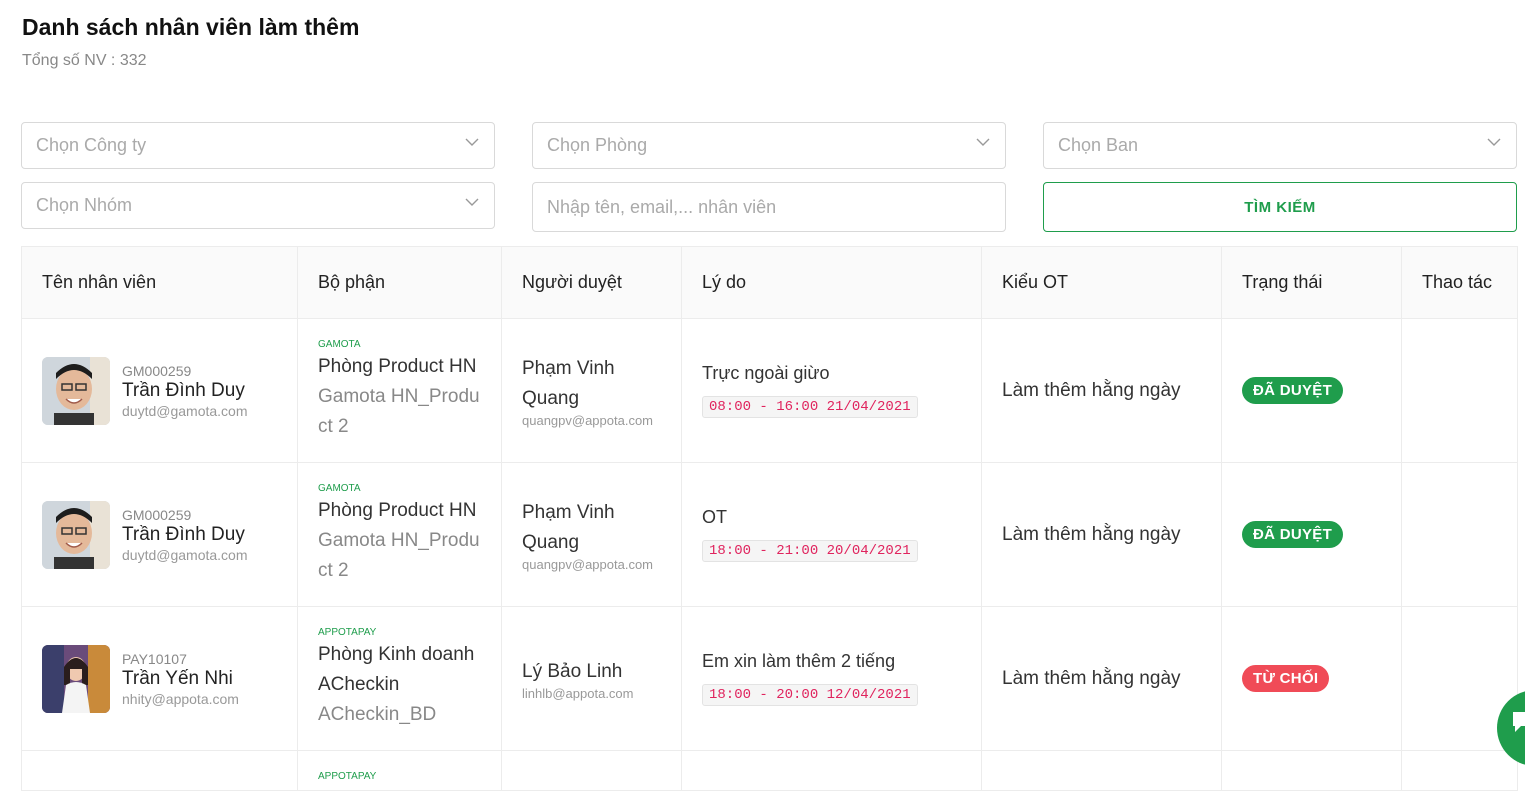 The width and height of the screenshot is (1525, 791). Describe the element at coordinates (258, 145) in the screenshot. I see `company-select: Chọn Công ty` at that location.